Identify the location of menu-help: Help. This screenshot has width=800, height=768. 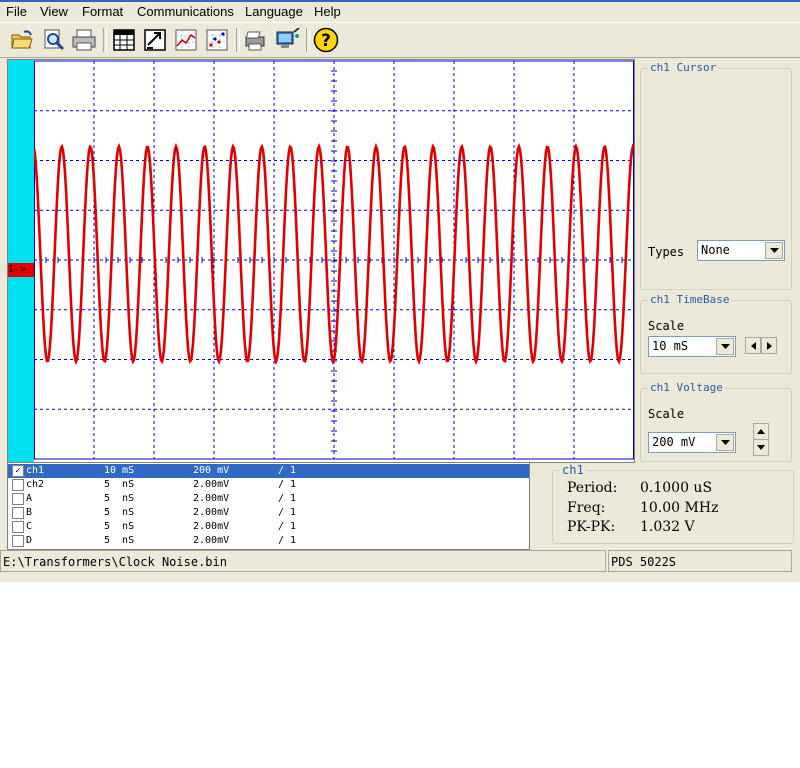
(327, 11).